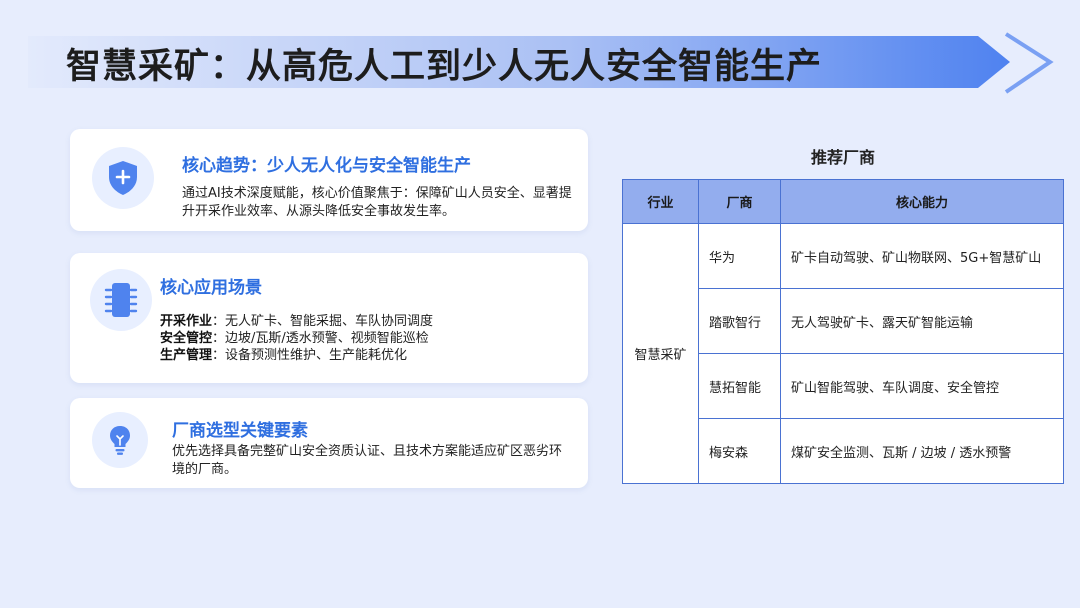 The height and width of the screenshot is (608, 1080). I want to click on scenario-item-text: ：无人矿卡、智能采掘、车队协同调度, so click(323, 321).